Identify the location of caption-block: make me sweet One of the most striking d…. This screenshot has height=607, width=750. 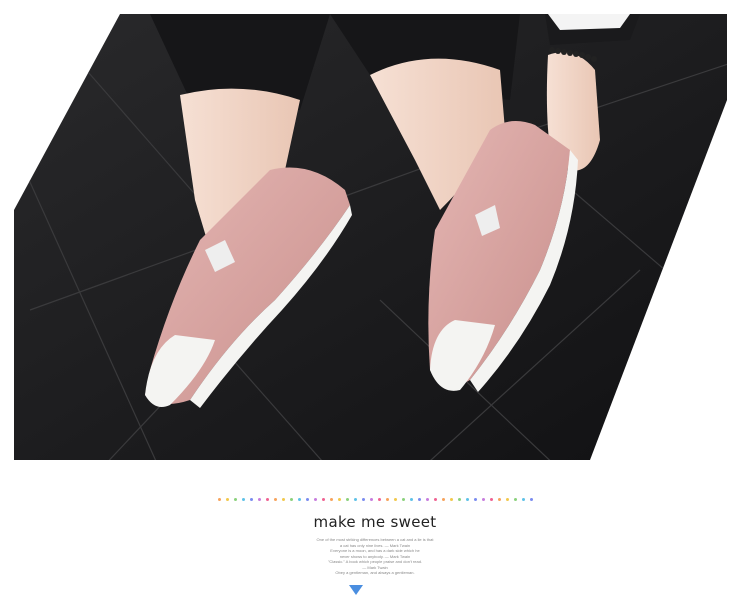
(375, 537).